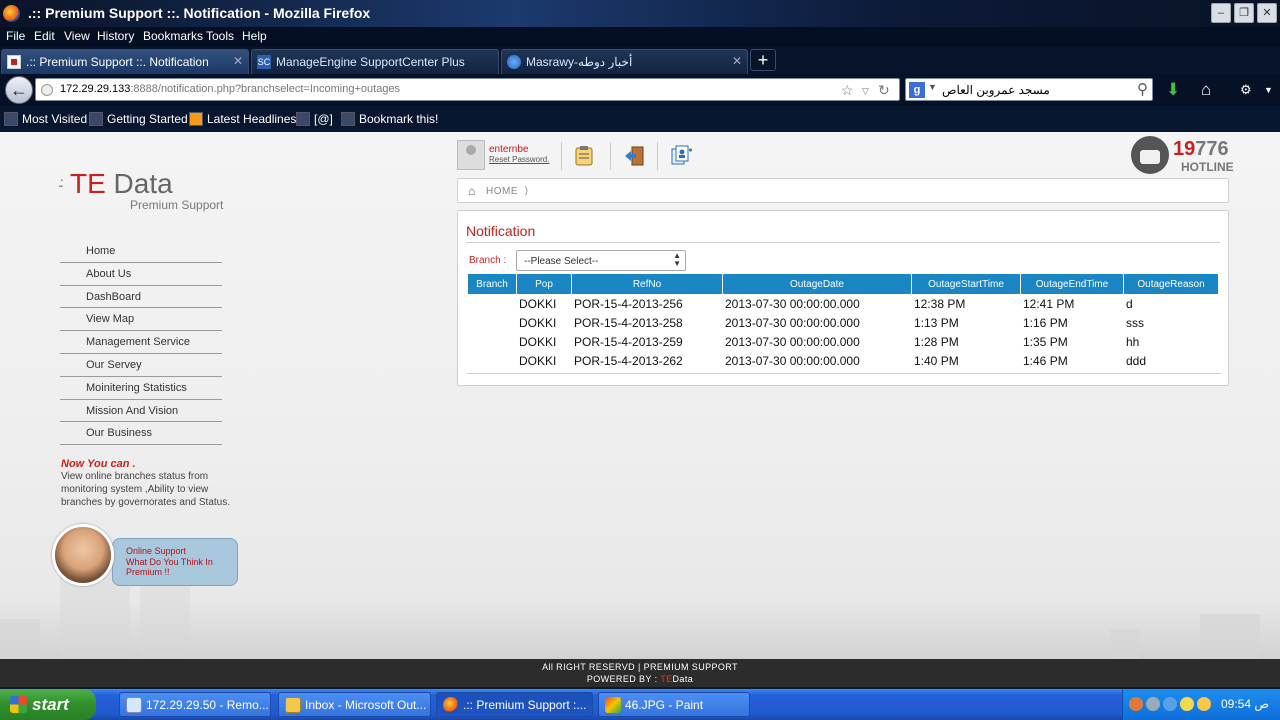 Image resolution: width=1280 pixels, height=720 pixels. What do you see at coordinates (1136, 704) in the screenshot?
I see `tray-arrow-icon` at bounding box center [1136, 704].